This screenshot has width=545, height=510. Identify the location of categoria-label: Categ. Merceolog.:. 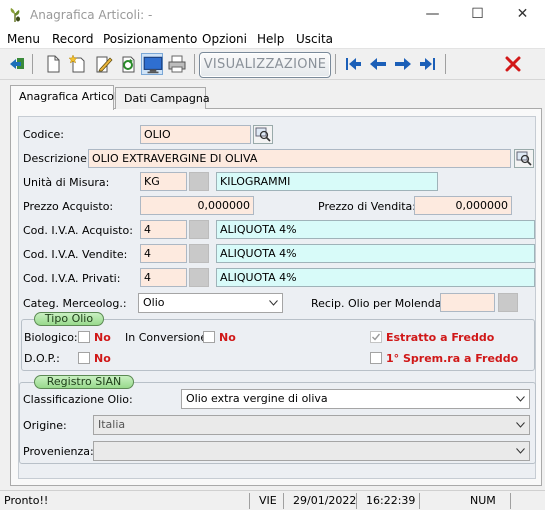
(75, 303).